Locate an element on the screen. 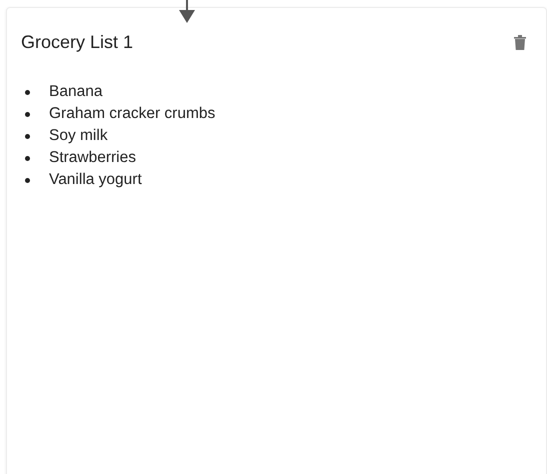 This screenshot has height=474, width=547. card-title: Grocery List 1 is located at coordinates (77, 42).